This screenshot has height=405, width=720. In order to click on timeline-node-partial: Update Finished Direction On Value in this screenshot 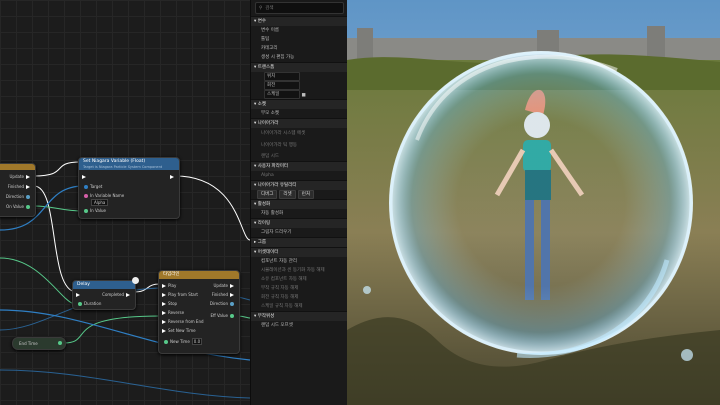, I will do `click(18, 190)`.